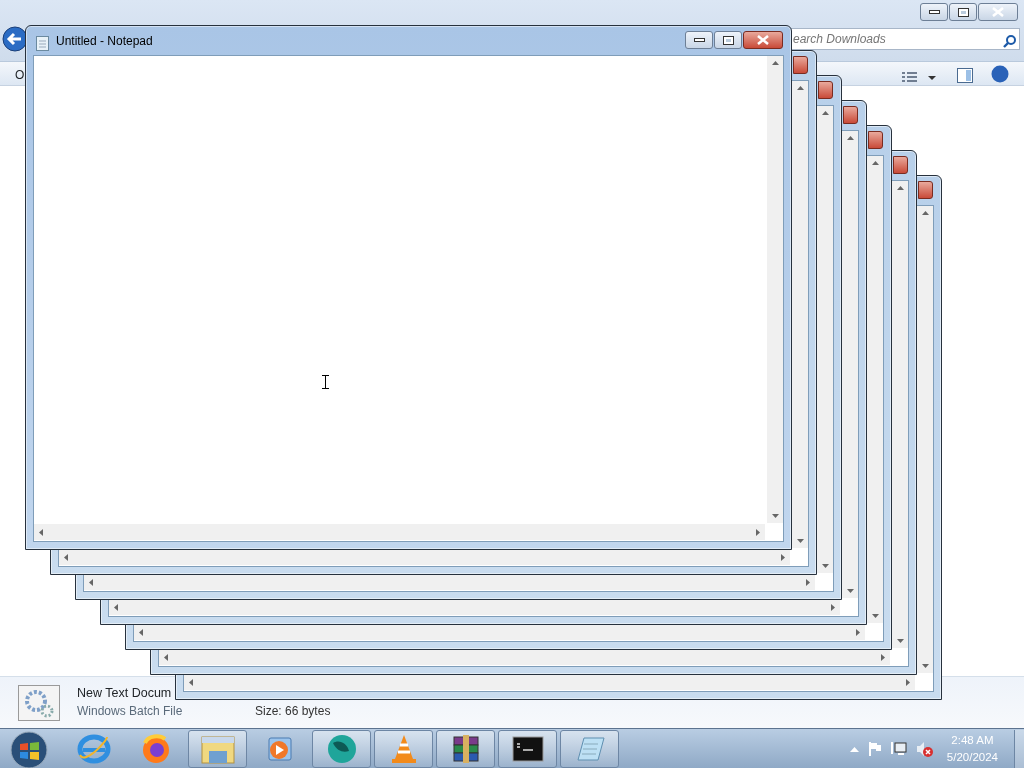  I want to click on console-icon, so click(527, 748).